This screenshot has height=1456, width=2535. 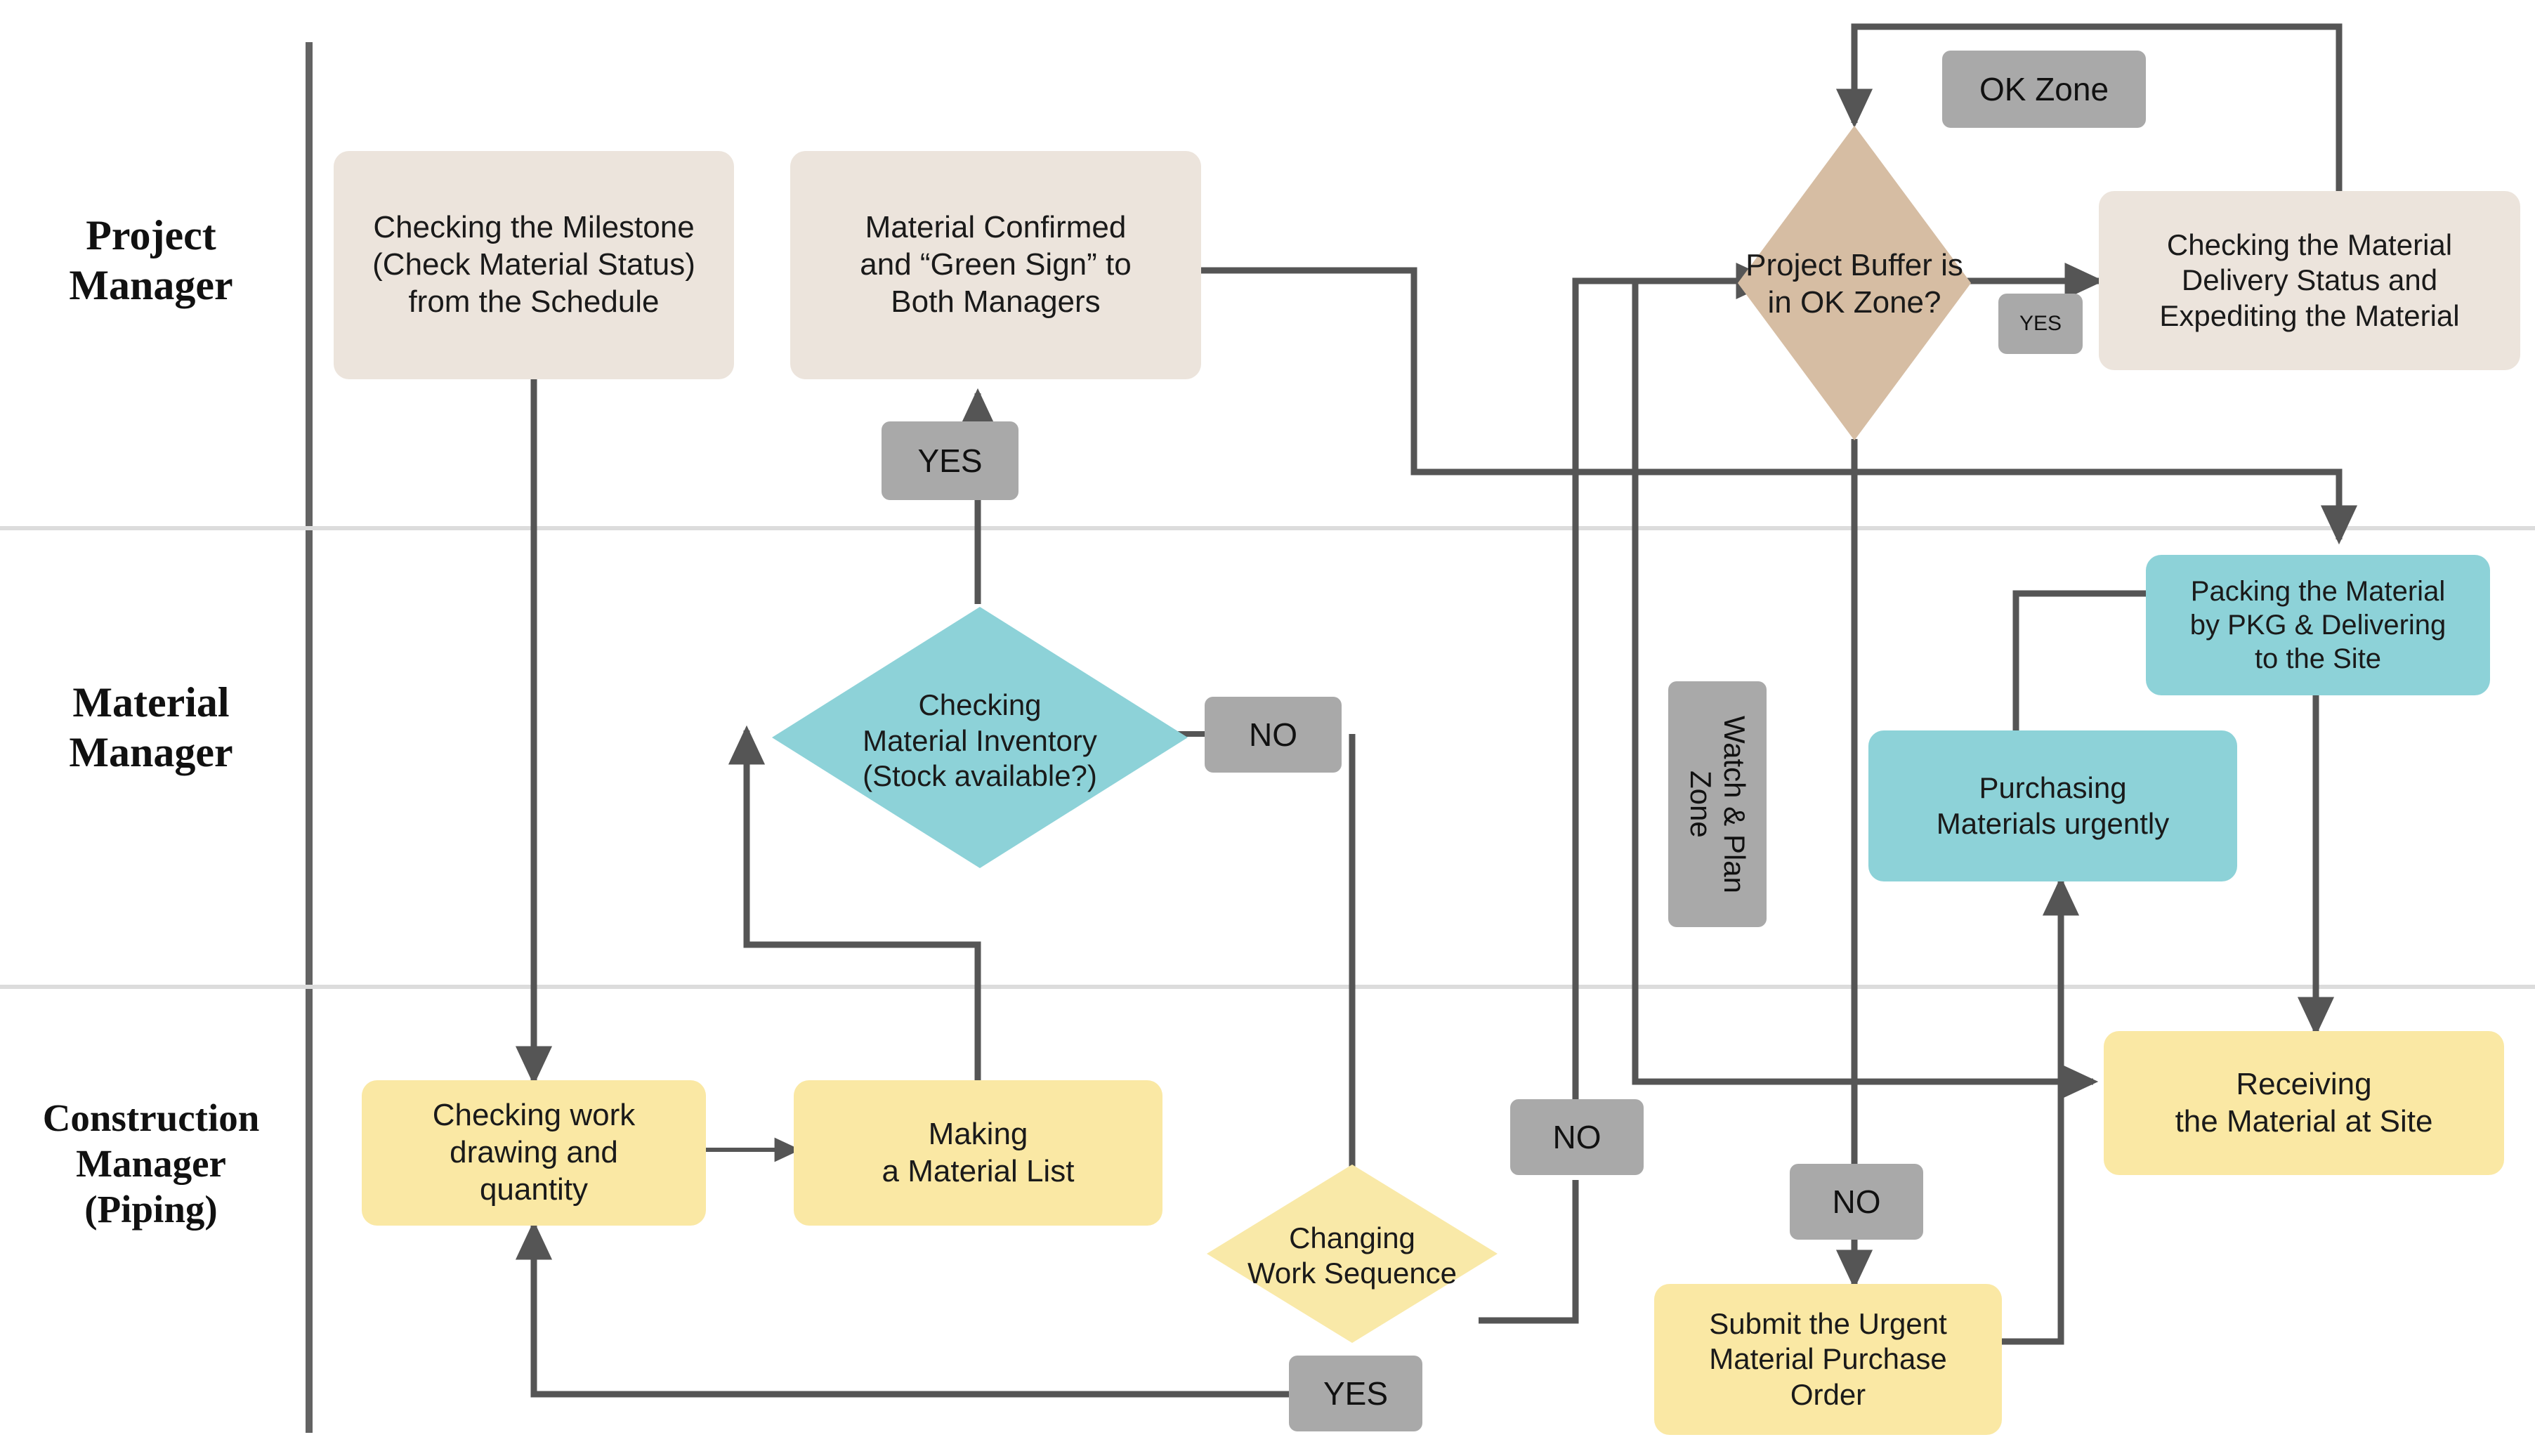 What do you see at coordinates (1718, 804) in the screenshot?
I see `watch-plan-zone-tag: Watch & Plan Zone` at bounding box center [1718, 804].